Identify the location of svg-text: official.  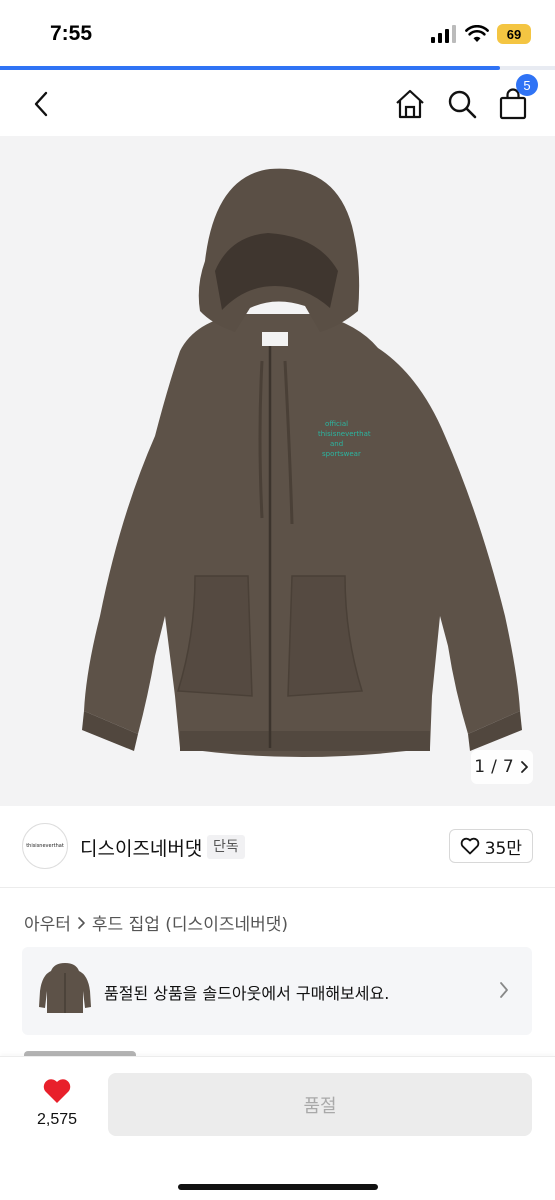
(336, 424).